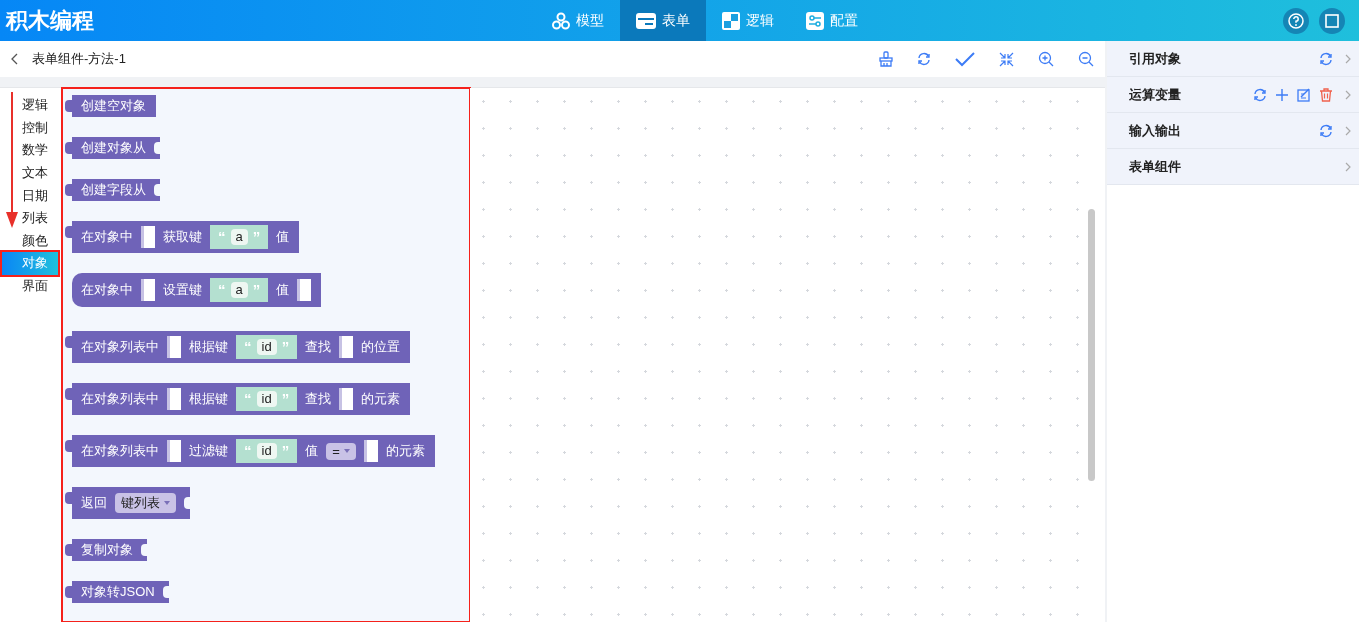 The width and height of the screenshot is (1359, 622). I want to click on back-icon, so click(14, 59).